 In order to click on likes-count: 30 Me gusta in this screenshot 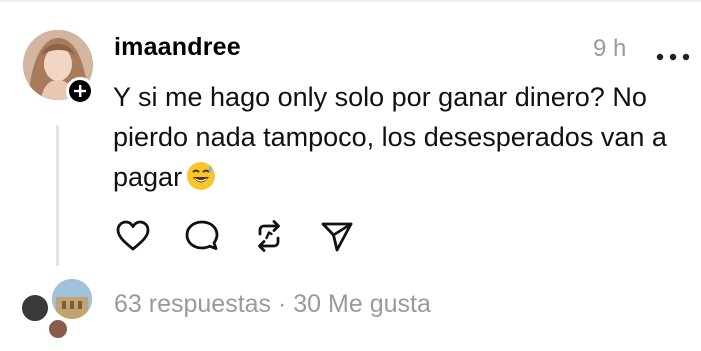, I will do `click(362, 304)`.